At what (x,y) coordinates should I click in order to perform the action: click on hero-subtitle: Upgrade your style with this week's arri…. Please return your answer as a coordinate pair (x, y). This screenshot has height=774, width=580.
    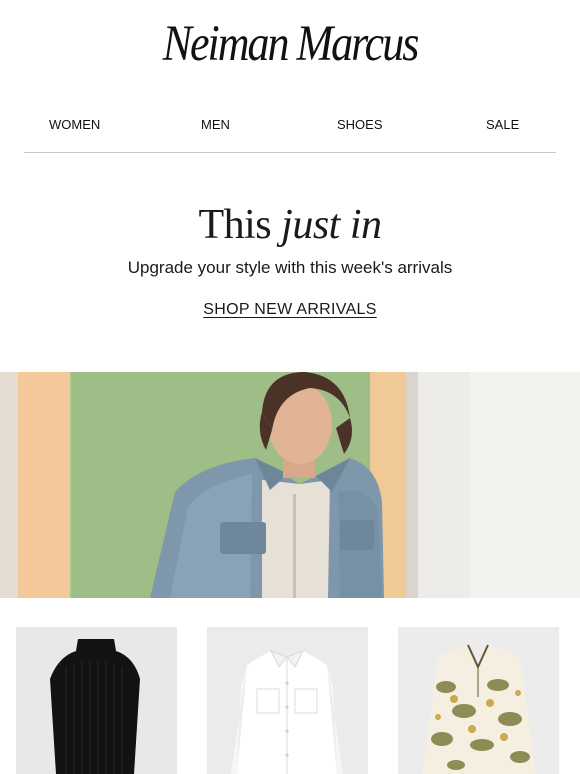
    Looking at the image, I should click on (290, 267).